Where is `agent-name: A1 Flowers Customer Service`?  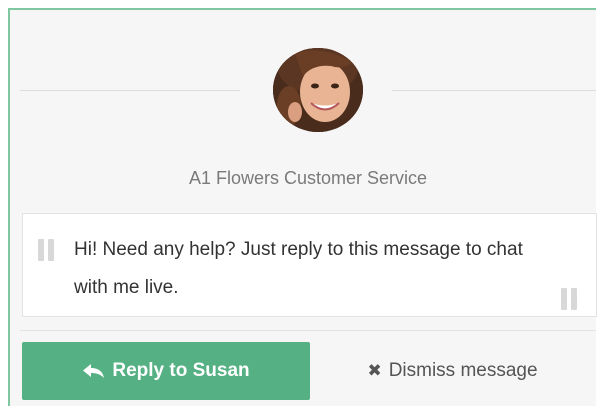
agent-name: A1 Flowers Customer Service is located at coordinates (308, 178).